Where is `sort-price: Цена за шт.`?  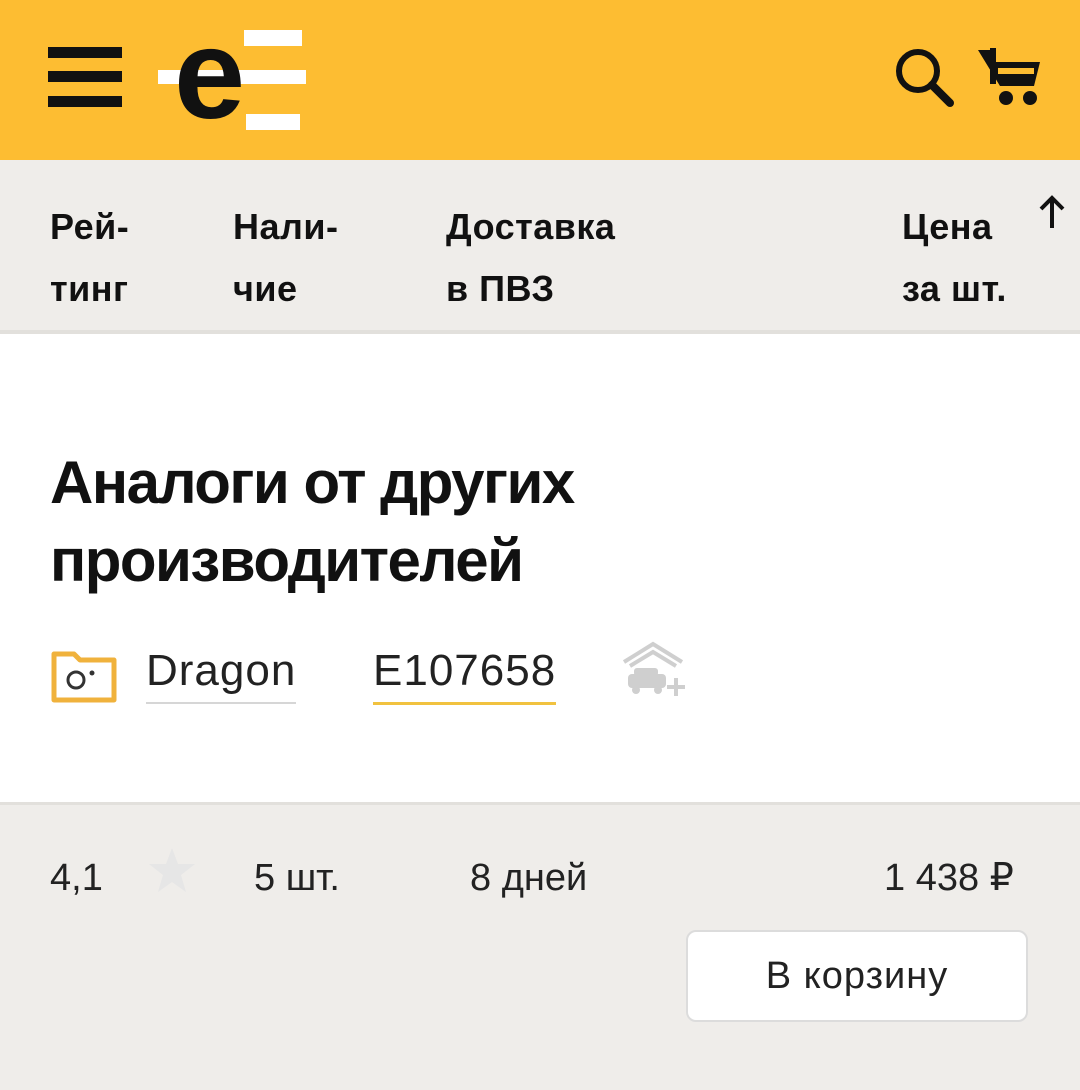 sort-price: Цена за шт. is located at coordinates (954, 258).